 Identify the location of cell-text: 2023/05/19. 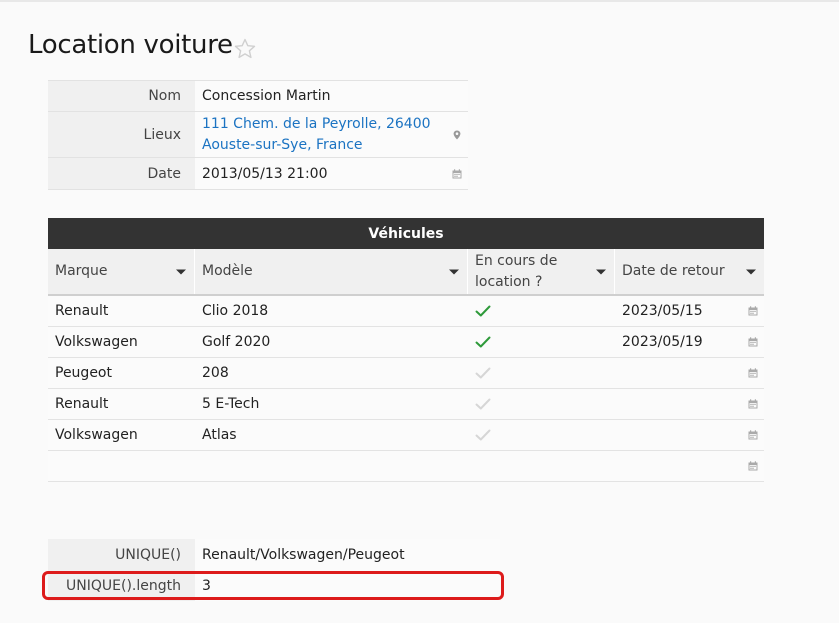
(662, 342).